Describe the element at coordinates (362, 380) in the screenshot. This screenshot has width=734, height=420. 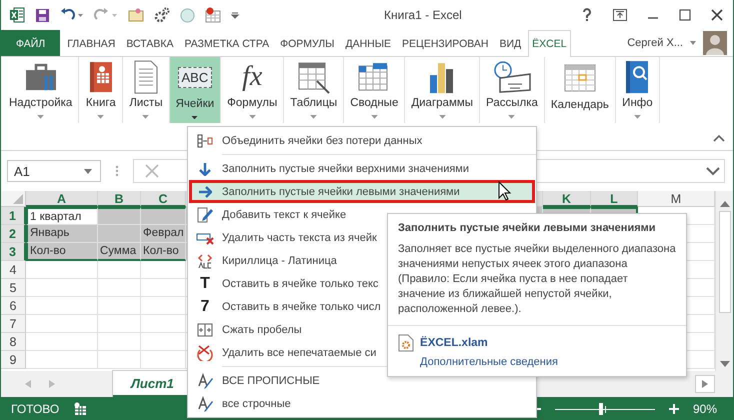
I see `menu-item: ВСЕ ПРОПИСНЫЕ` at that location.